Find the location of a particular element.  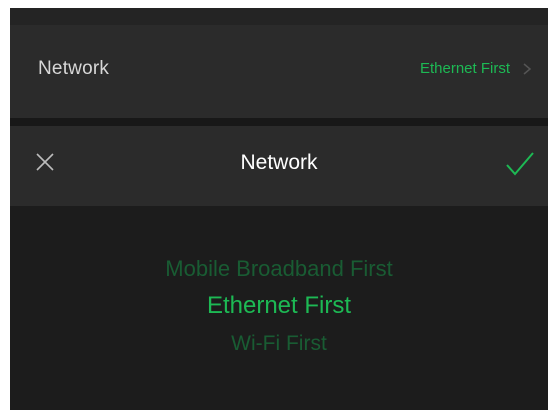

option-mobile-broadband-first: Mobile Broadband First is located at coordinates (279, 269).